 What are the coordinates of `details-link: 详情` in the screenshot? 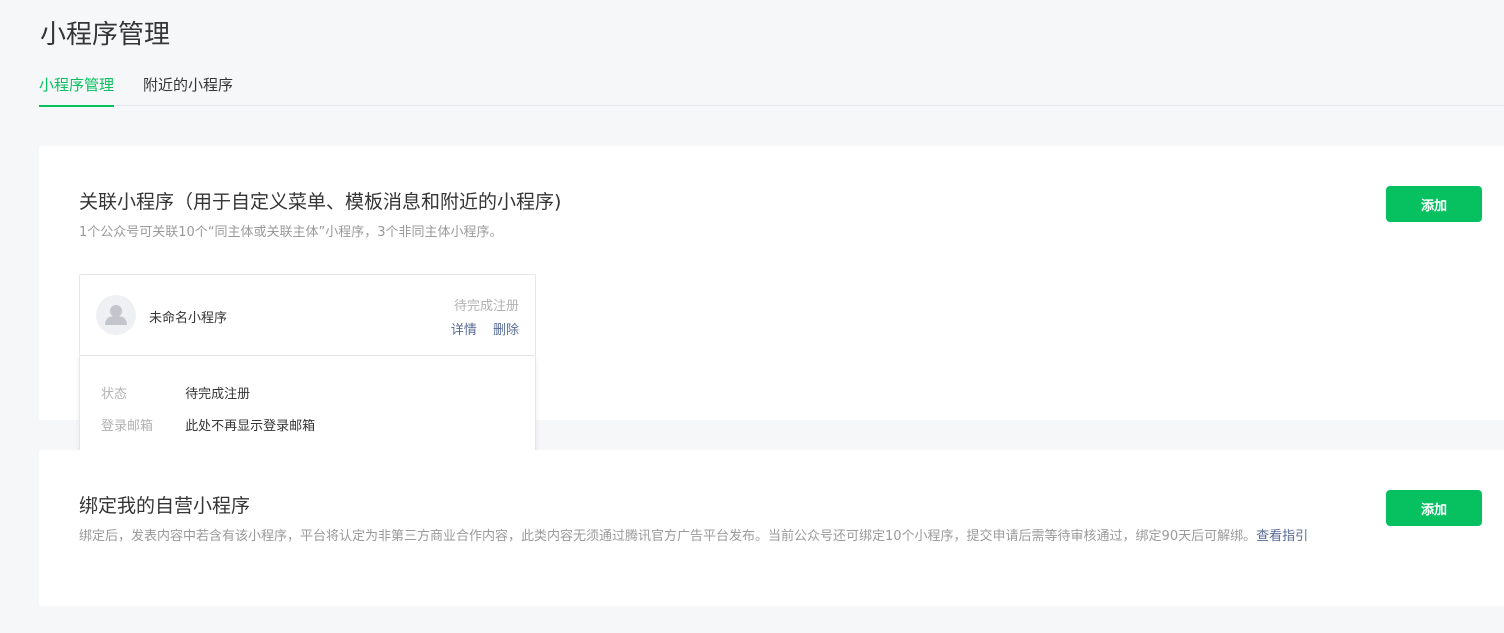 It's located at (464, 330).